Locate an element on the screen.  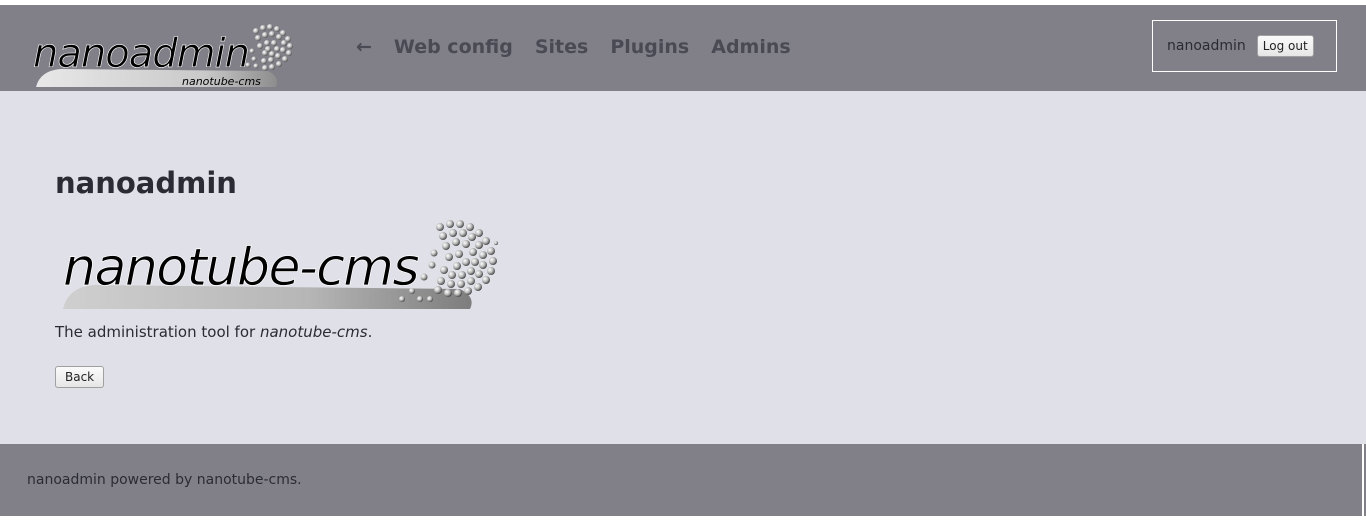
nav-web-config: Web config is located at coordinates (453, 47).